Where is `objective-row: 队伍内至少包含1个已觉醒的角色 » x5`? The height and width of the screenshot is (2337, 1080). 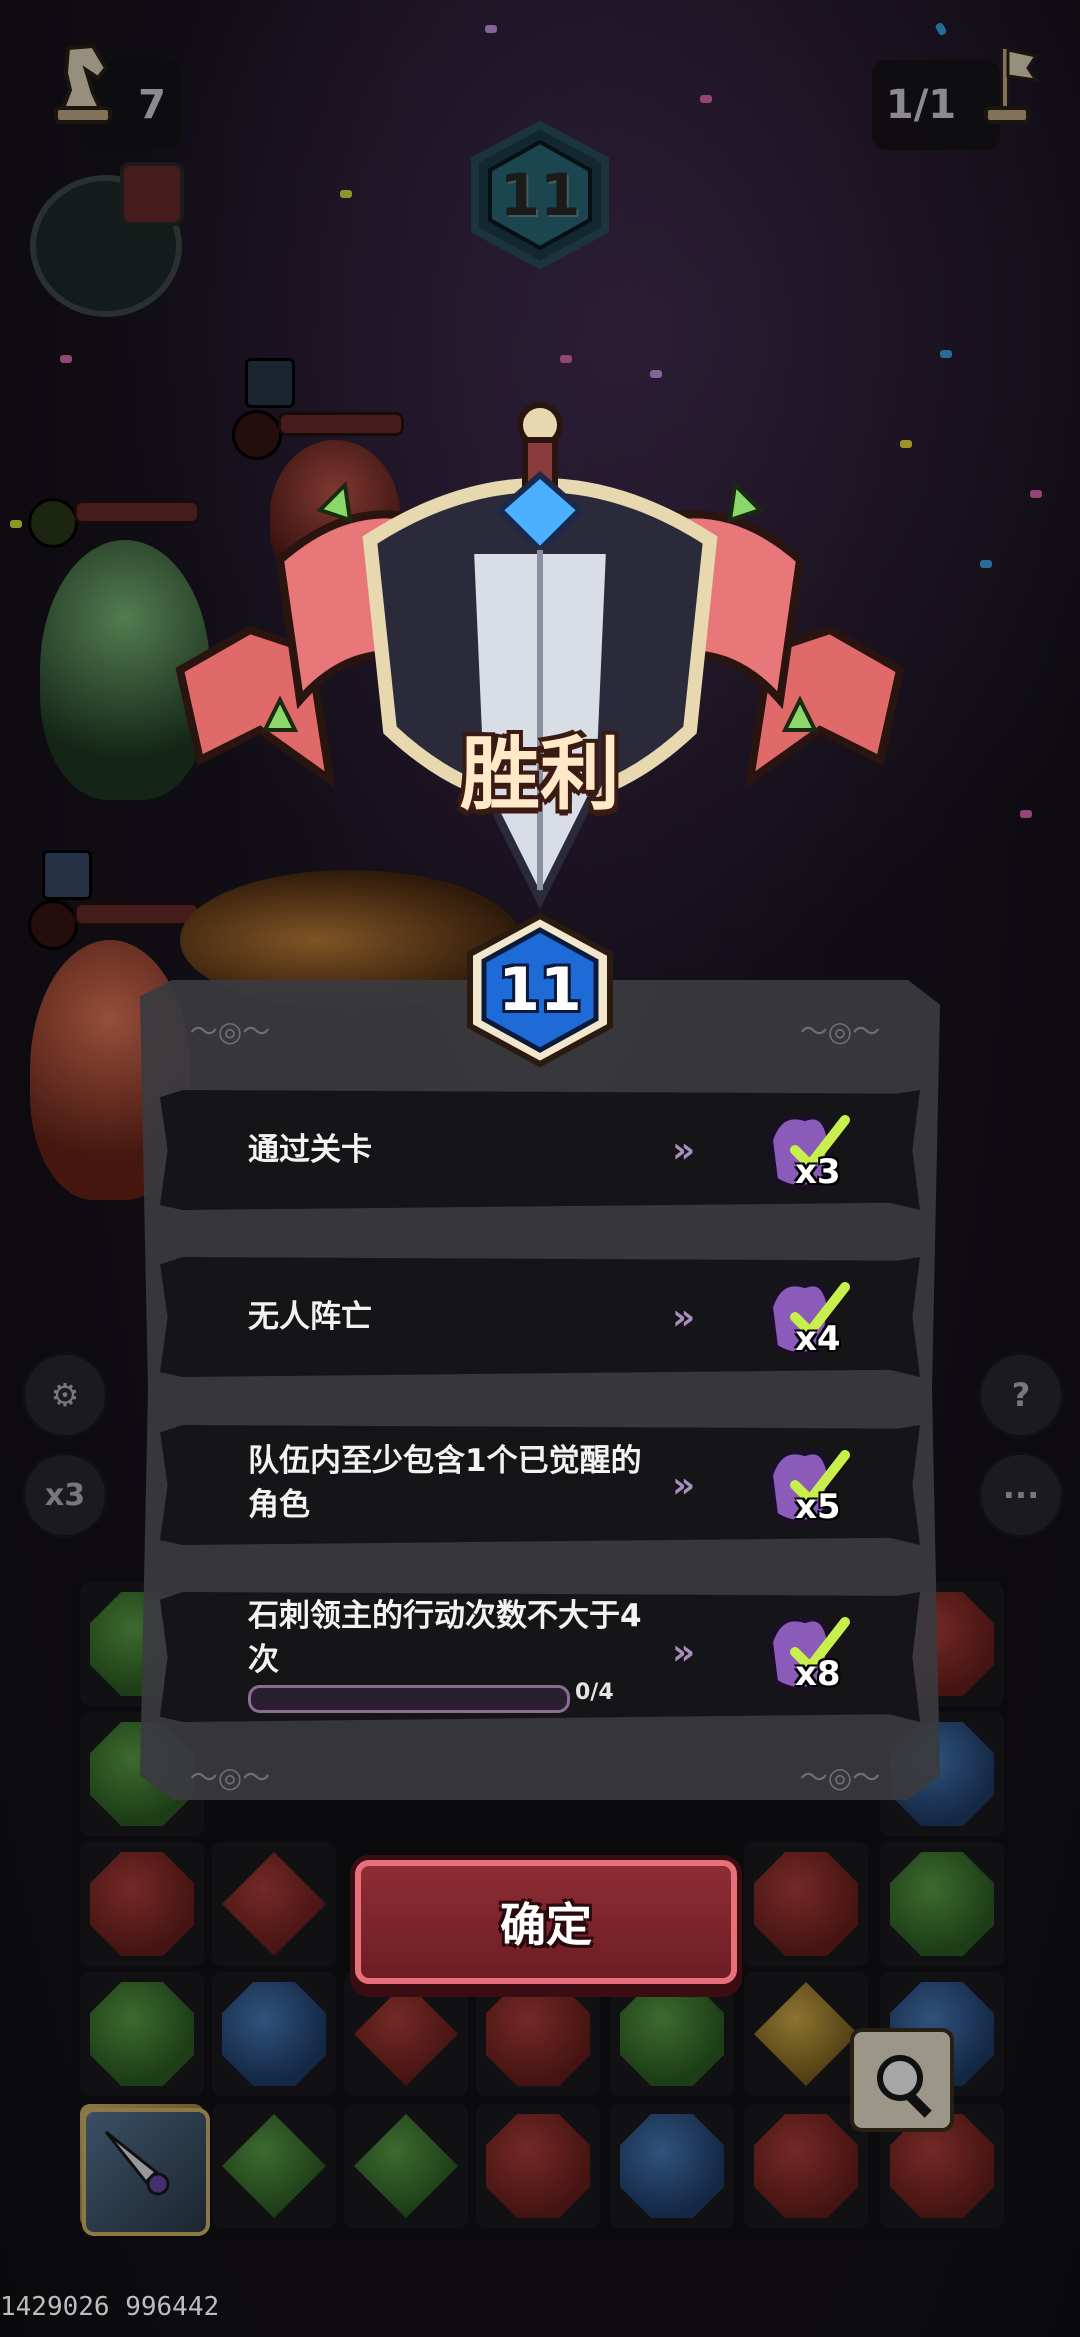
objective-row: 队伍内至少包含1个已觉醒的角色 » x5 is located at coordinates (540, 1485).